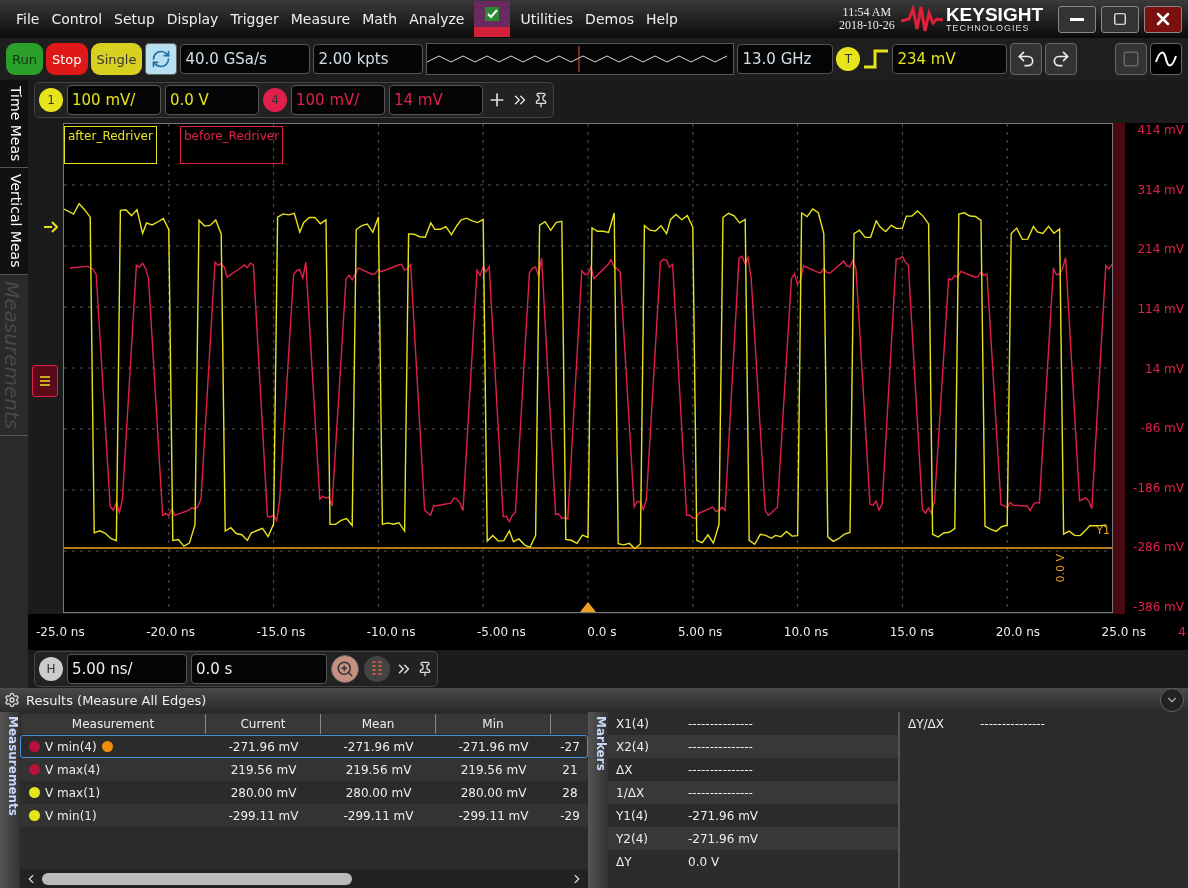 This screenshot has height=888, width=1188. What do you see at coordinates (50, 227) in the screenshot?
I see `trigger-level-marker` at bounding box center [50, 227].